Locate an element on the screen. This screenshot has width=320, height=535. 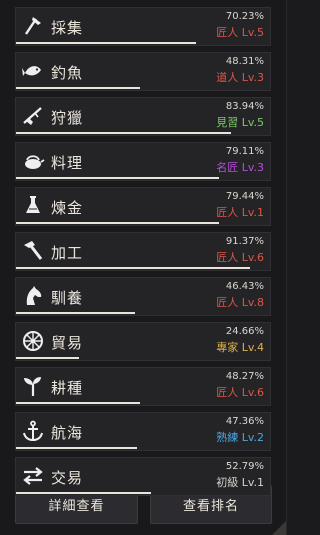
skill-level: Lv.2 is located at coordinates (252, 437).